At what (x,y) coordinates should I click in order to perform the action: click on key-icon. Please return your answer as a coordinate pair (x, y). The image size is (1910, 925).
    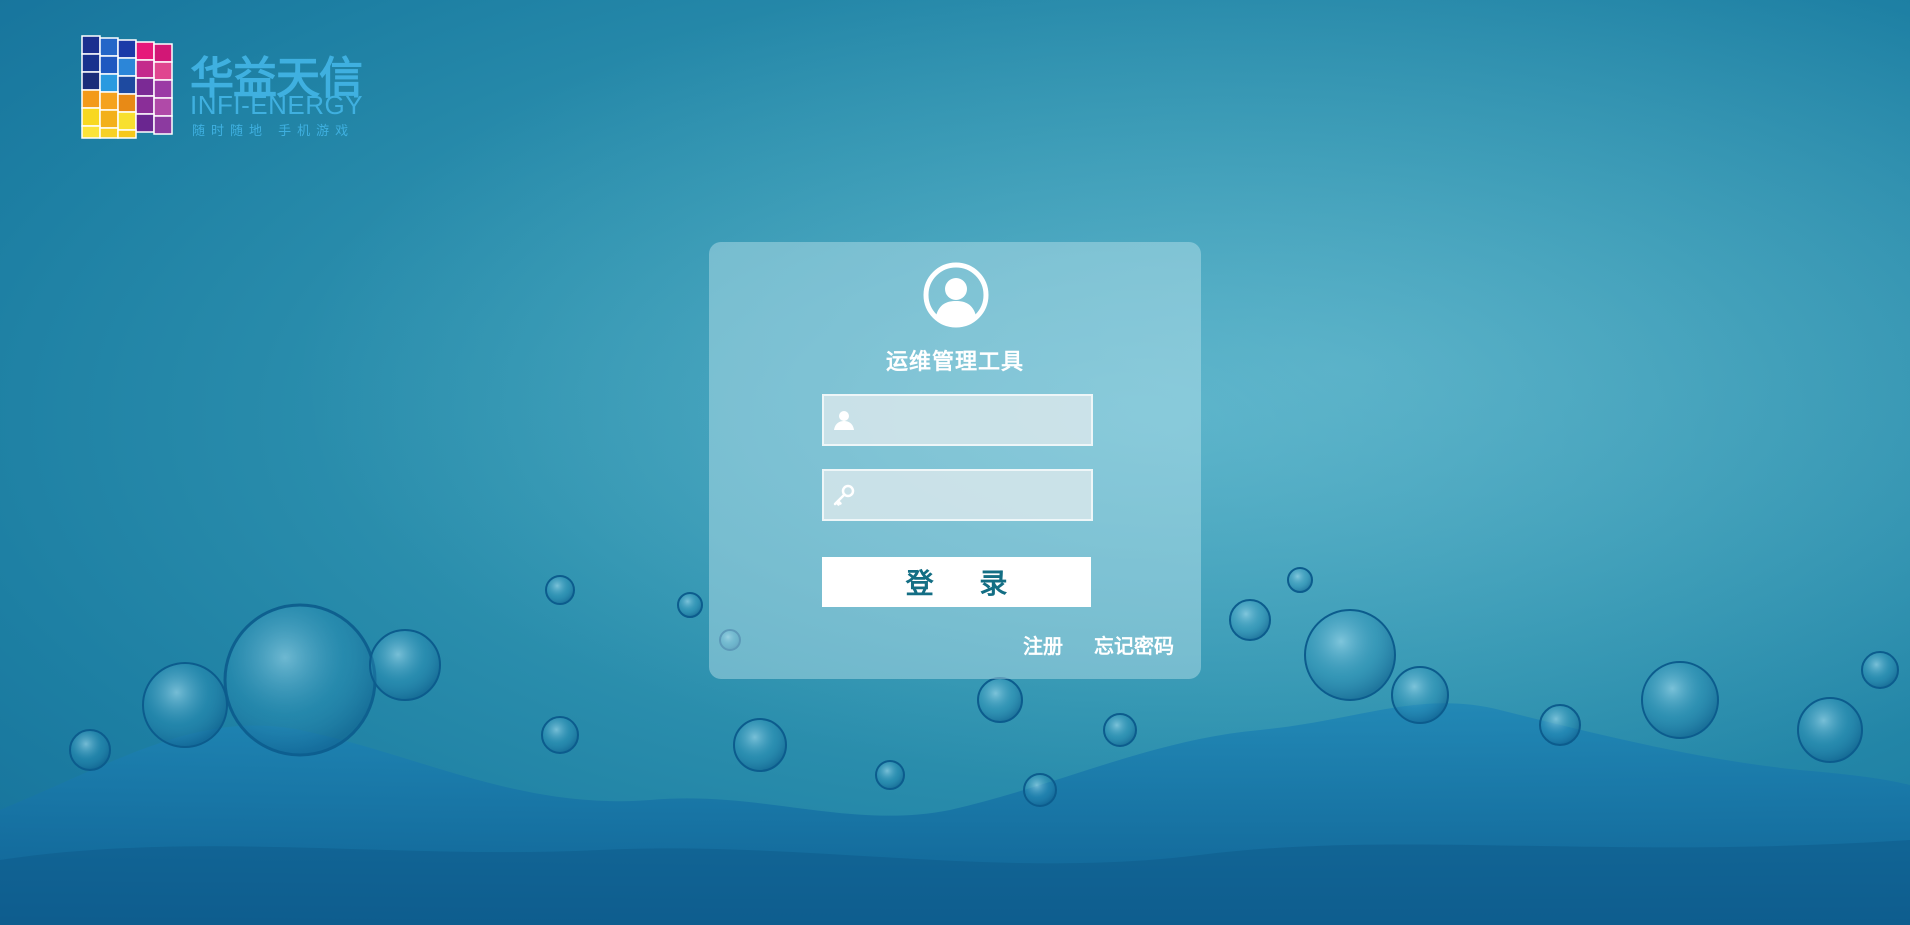
    Looking at the image, I should click on (844, 495).